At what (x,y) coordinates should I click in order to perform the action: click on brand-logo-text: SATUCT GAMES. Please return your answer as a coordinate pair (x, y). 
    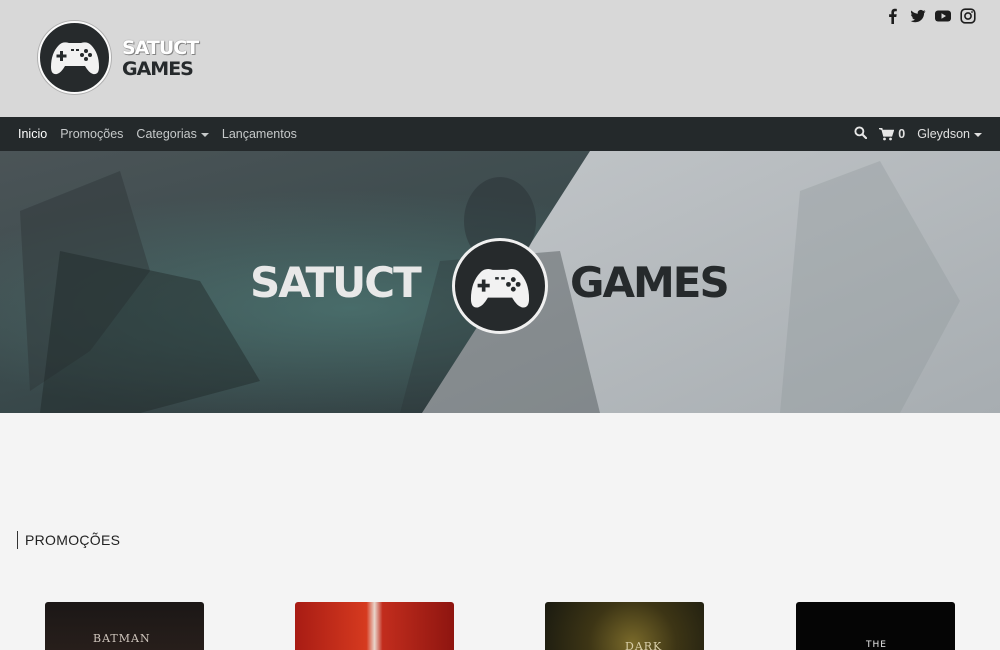
    Looking at the image, I should click on (160, 58).